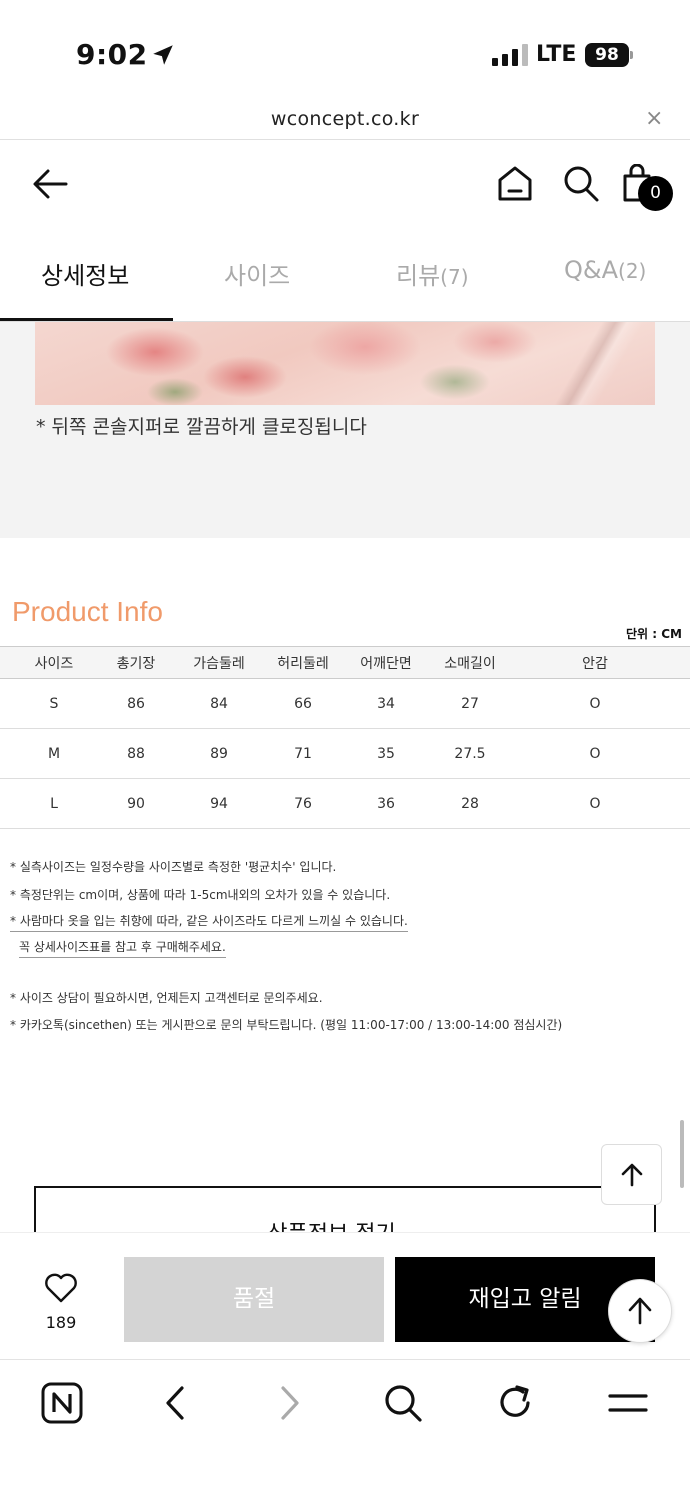 This screenshot has height=1500, width=690. What do you see at coordinates (219, 803) in the screenshot?
I see `table-cell: 94` at bounding box center [219, 803].